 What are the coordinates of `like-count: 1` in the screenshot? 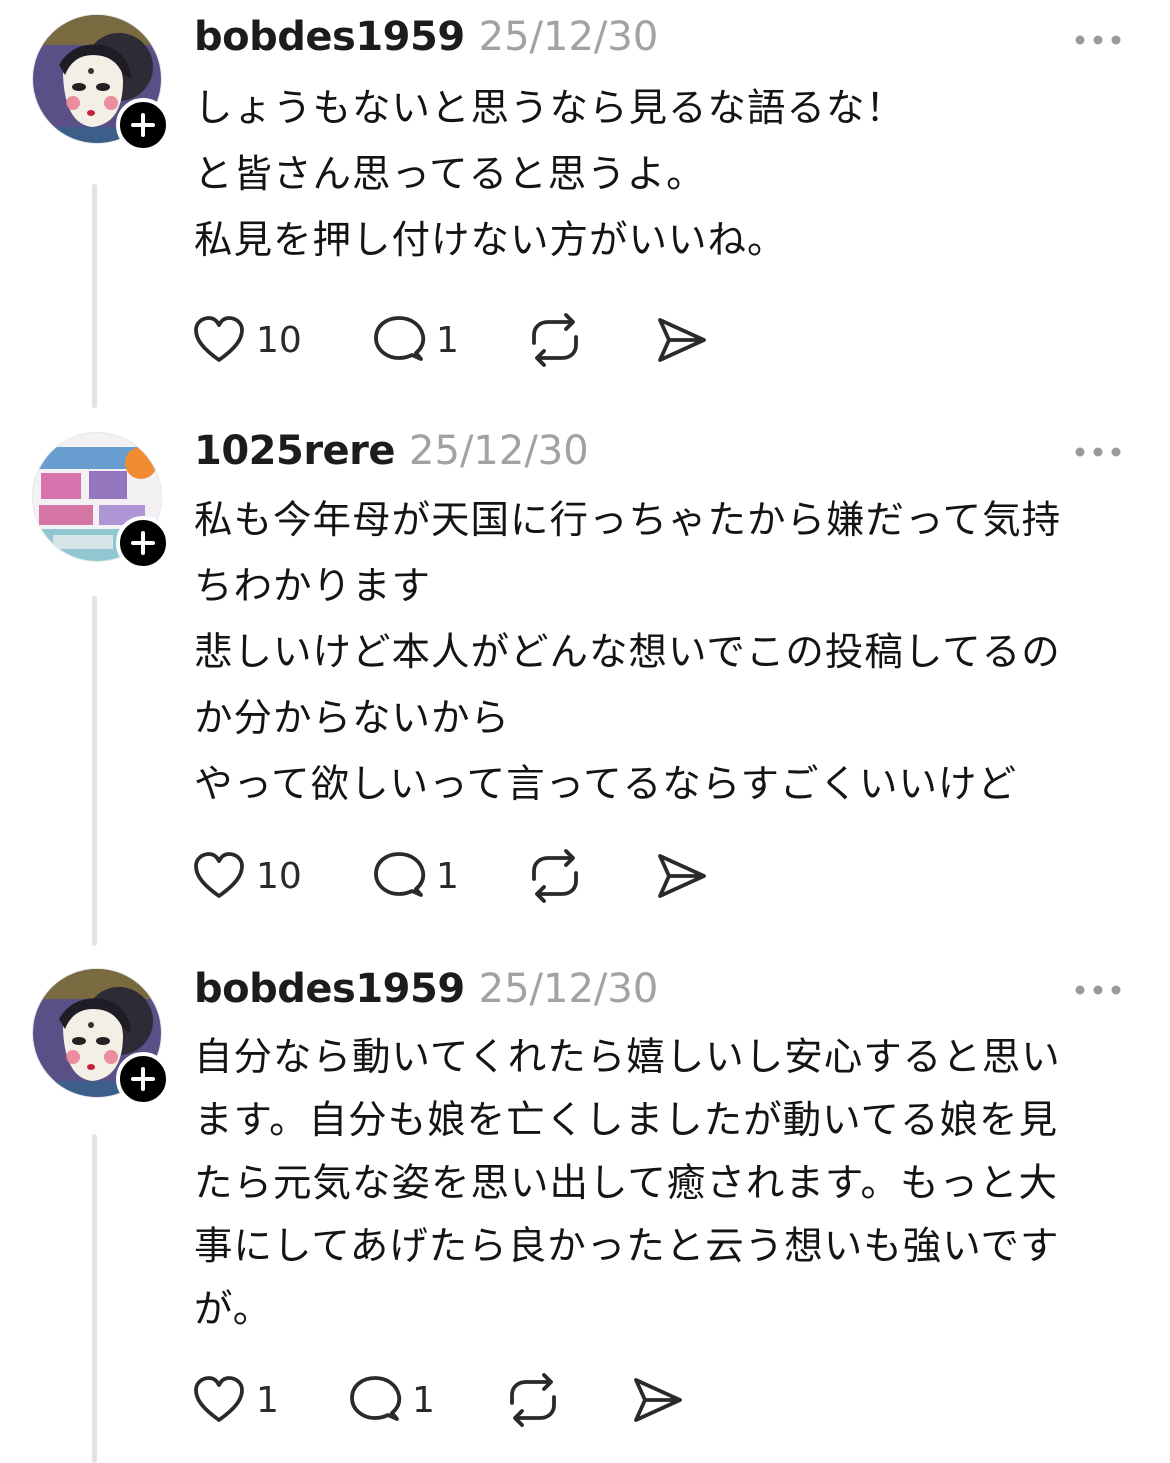 It's located at (267, 1400).